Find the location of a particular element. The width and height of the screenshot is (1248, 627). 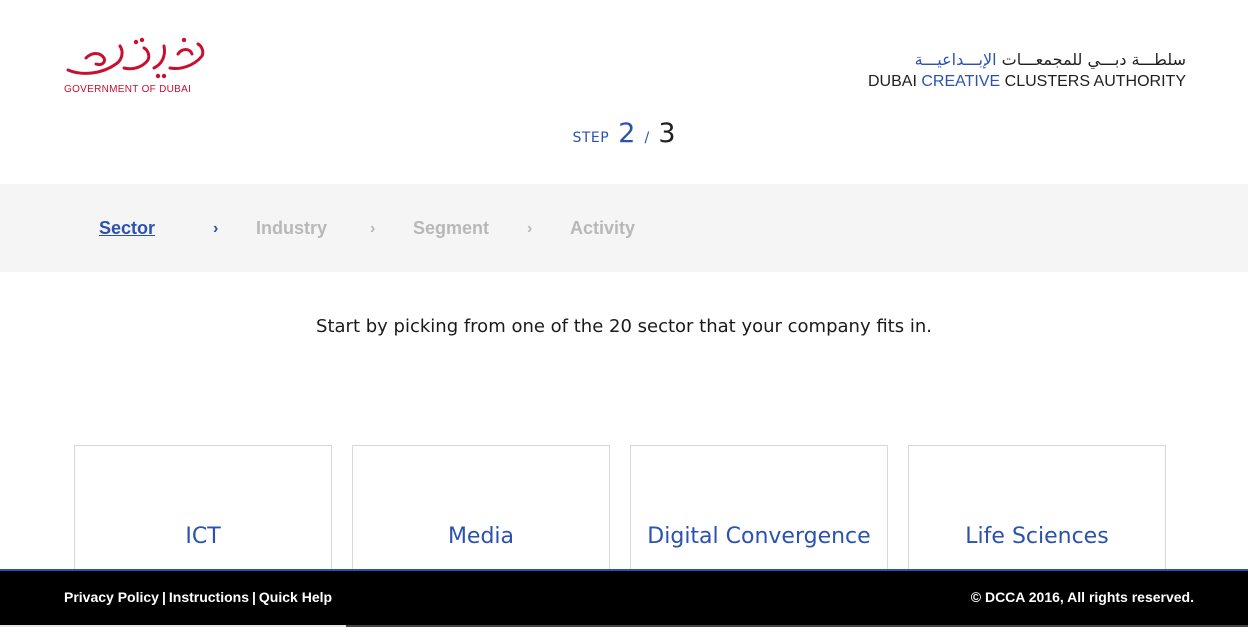

sector-card-label: Media is located at coordinates (481, 536).